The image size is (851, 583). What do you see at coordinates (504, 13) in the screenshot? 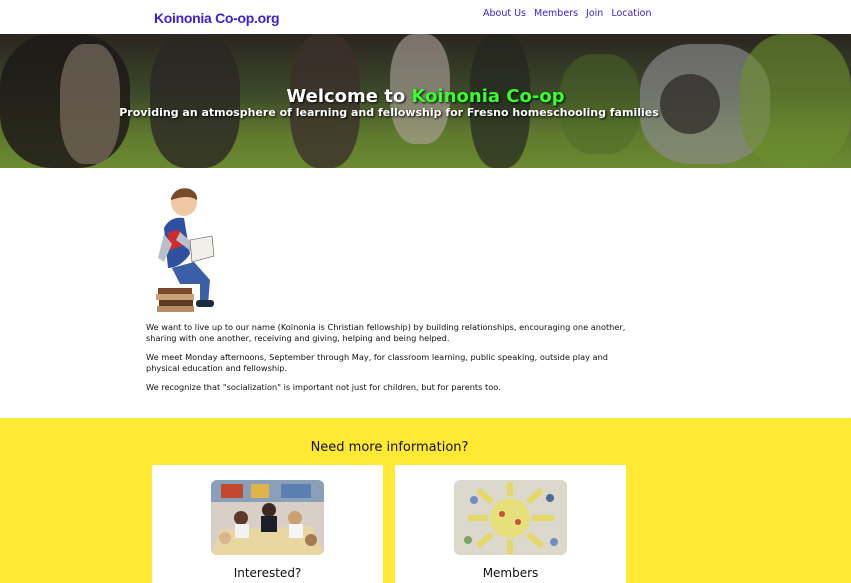
I see `nav-about-us: About Us` at bounding box center [504, 13].